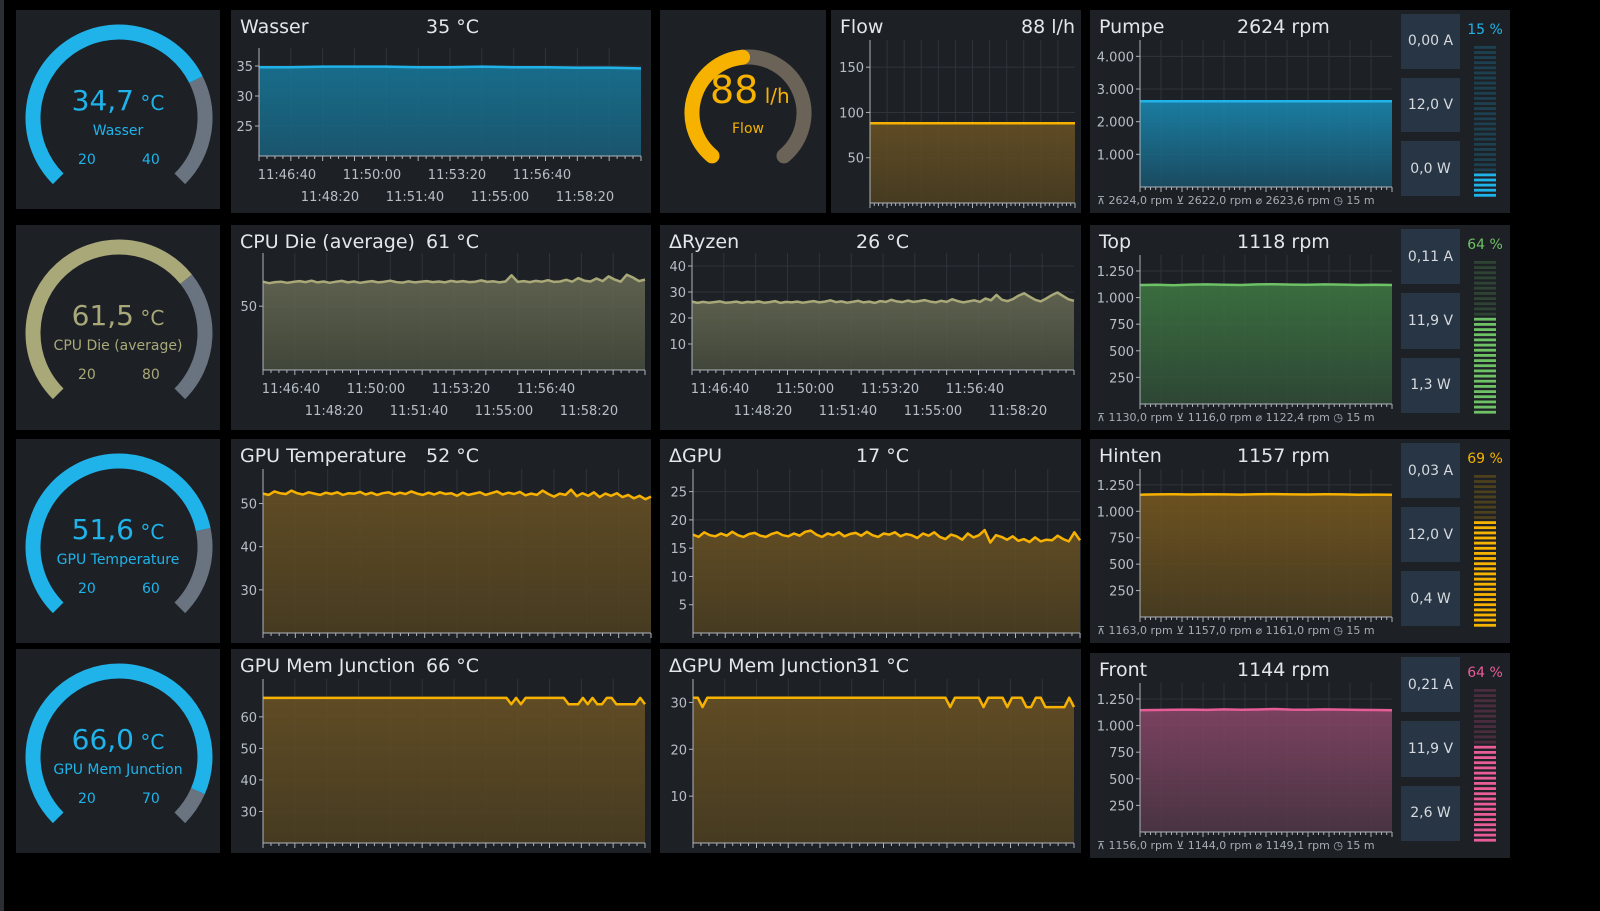  I want to click on x-tick-label: 11:58:20, so click(585, 197).